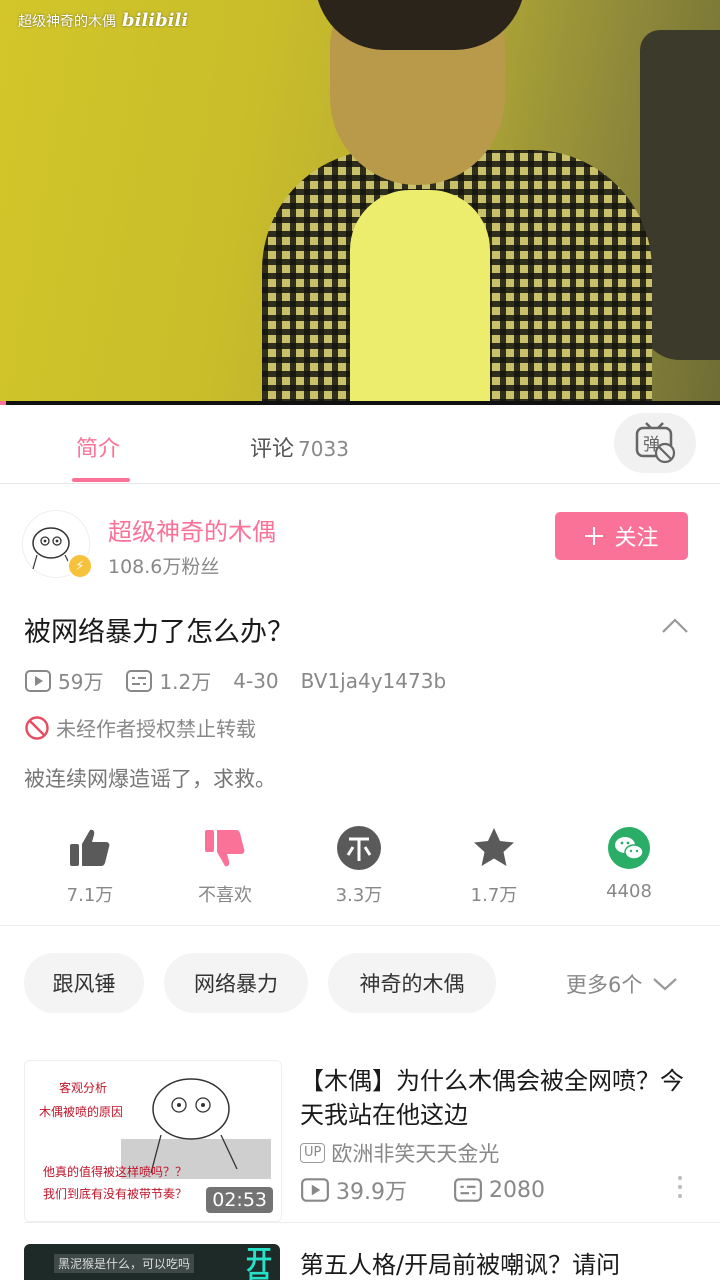  I want to click on tag-chip: 神奇的木偶, so click(412, 983).